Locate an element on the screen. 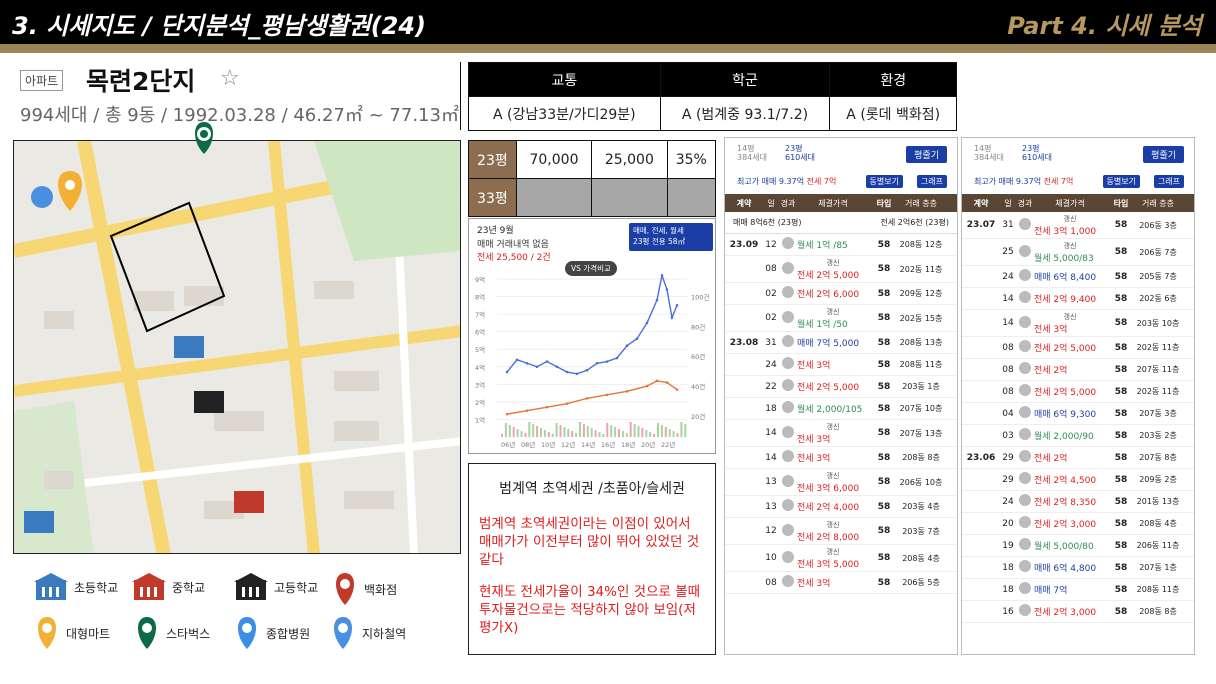 This screenshot has width=1216, height=684. table-row: 19 월세 5,000/80 58 206동 11층 is located at coordinates (1078, 546).